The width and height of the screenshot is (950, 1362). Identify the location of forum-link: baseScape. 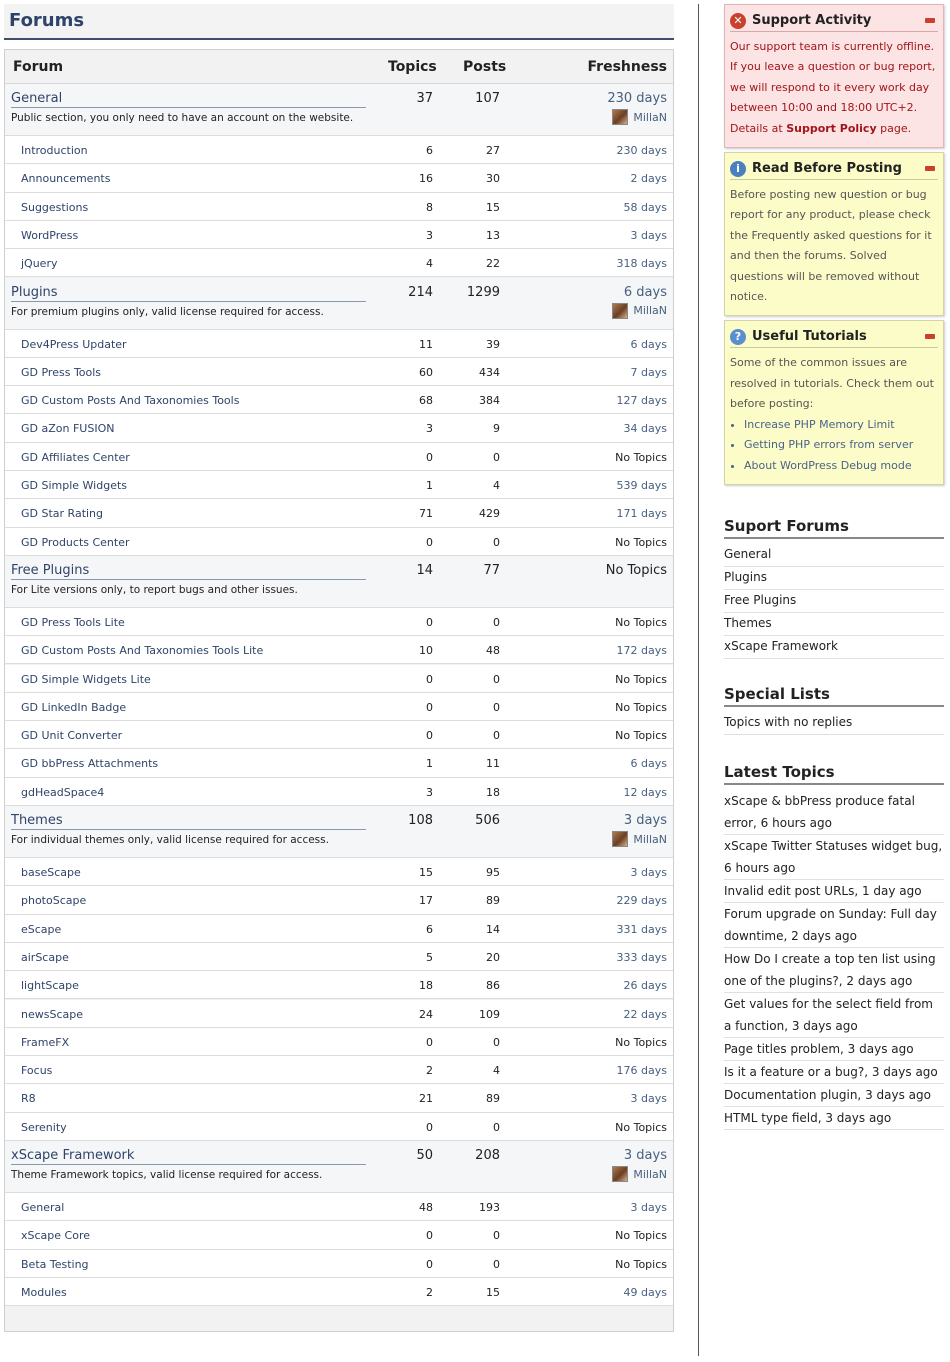
(51, 872).